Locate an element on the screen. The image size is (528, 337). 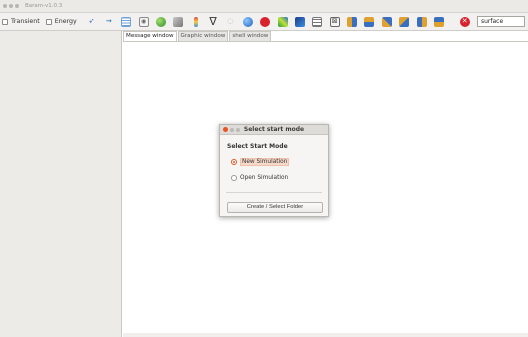
window-close-button is located at coordinates (5, 6).